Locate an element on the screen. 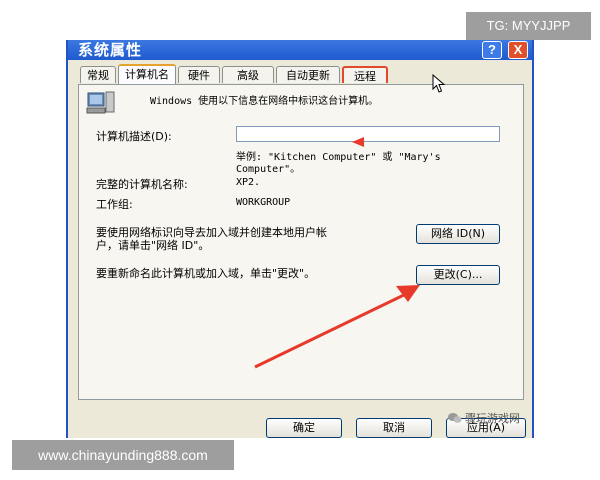 This screenshot has height=480, width=600. annotation-layer is located at coordinates (337, 253).